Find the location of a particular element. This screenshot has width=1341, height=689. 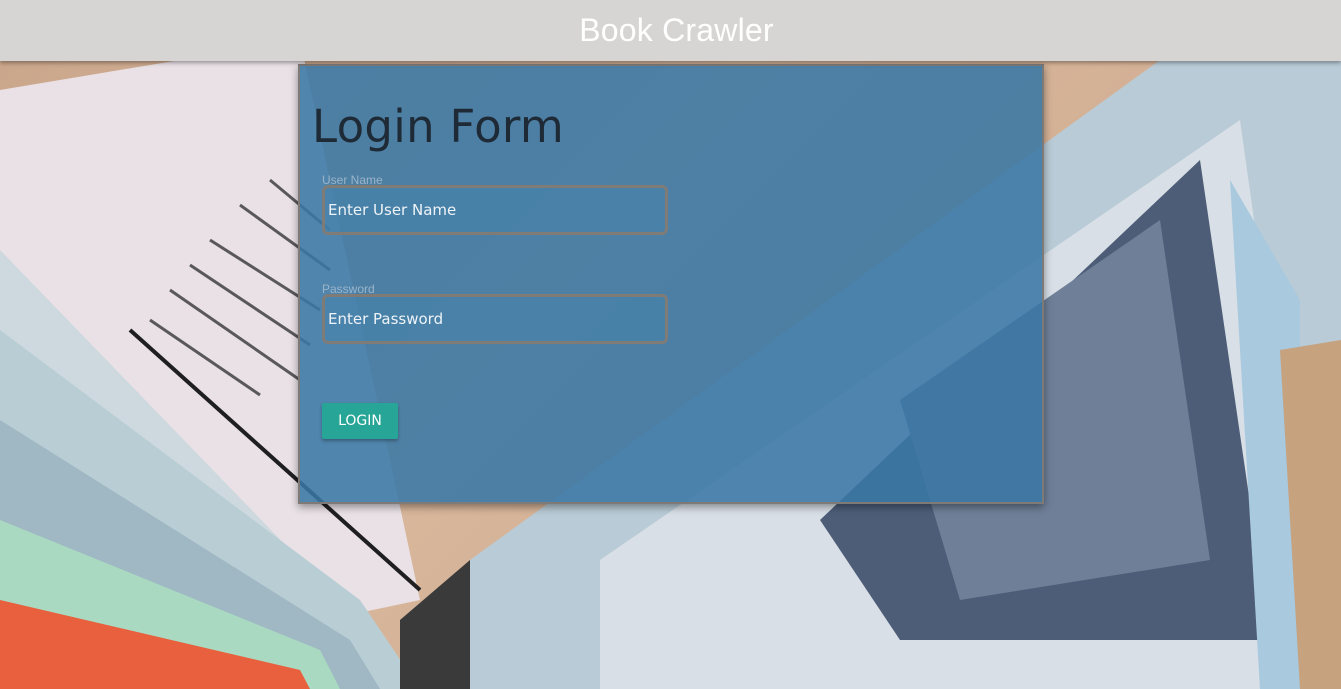

app-bar: Book Crawler is located at coordinates (670, 30).